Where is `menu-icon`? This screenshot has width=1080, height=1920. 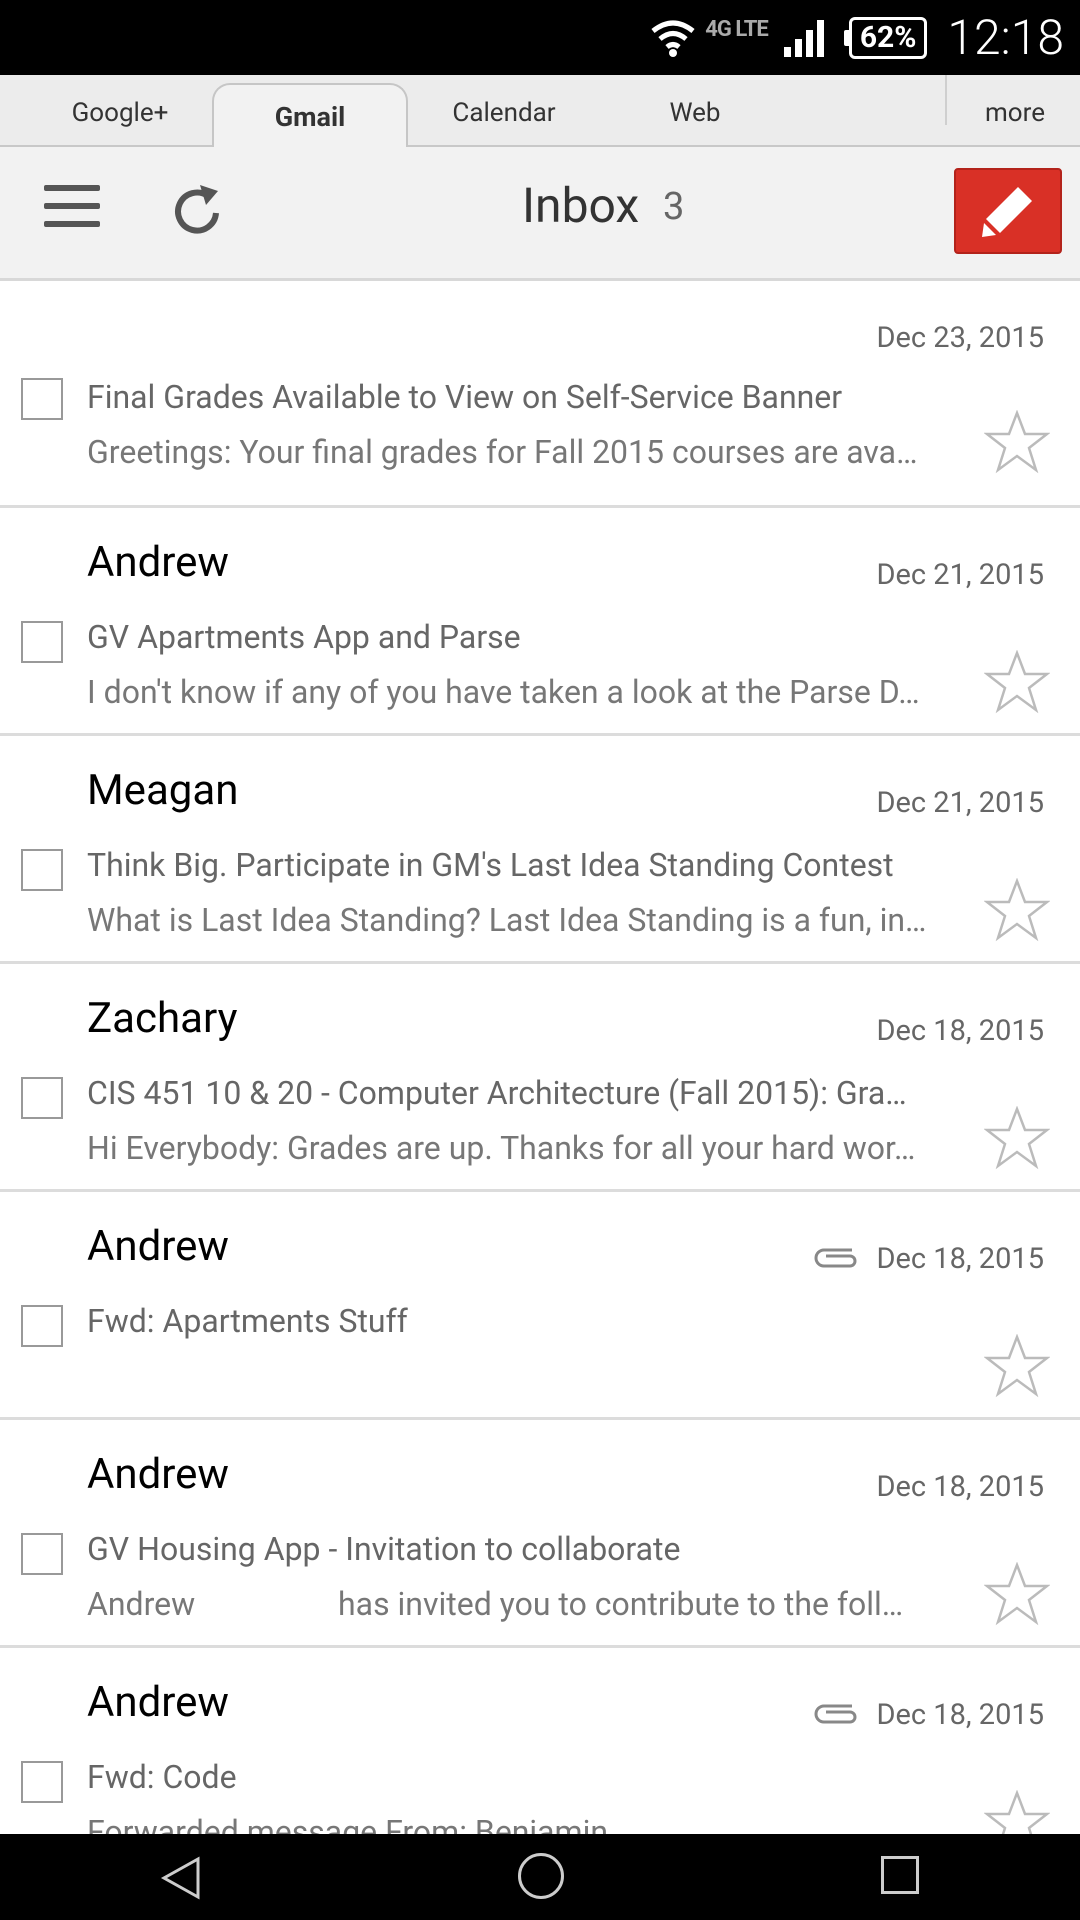
menu-icon is located at coordinates (72, 210).